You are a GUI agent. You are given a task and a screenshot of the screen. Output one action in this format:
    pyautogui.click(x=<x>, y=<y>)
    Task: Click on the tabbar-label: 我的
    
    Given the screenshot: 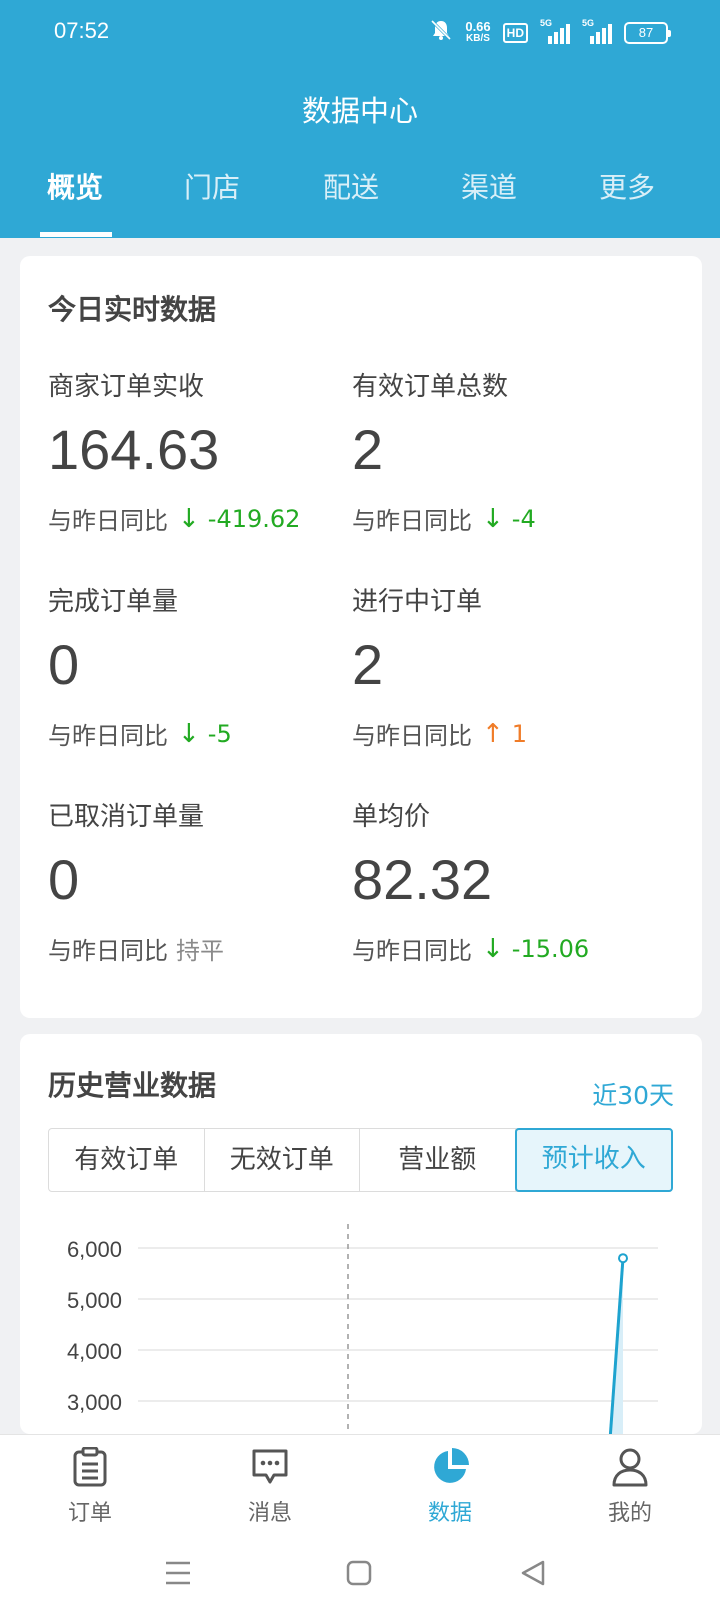 What is the action you would take?
    pyautogui.click(x=629, y=1513)
    